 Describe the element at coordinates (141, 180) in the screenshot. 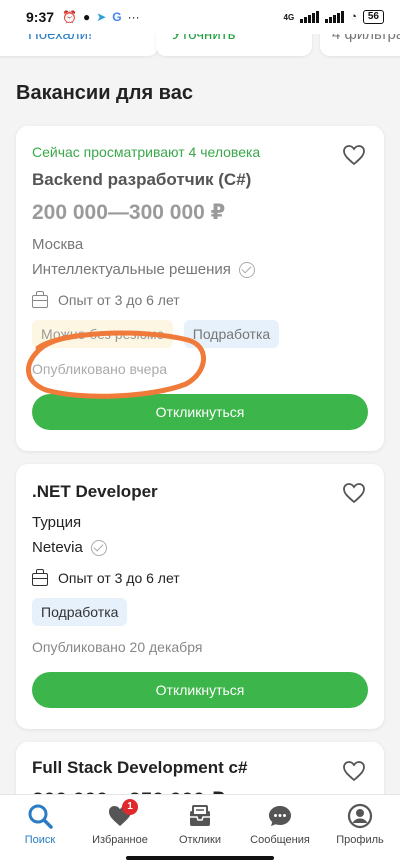

I see `job-title: Backend разработчик (C#)` at that location.